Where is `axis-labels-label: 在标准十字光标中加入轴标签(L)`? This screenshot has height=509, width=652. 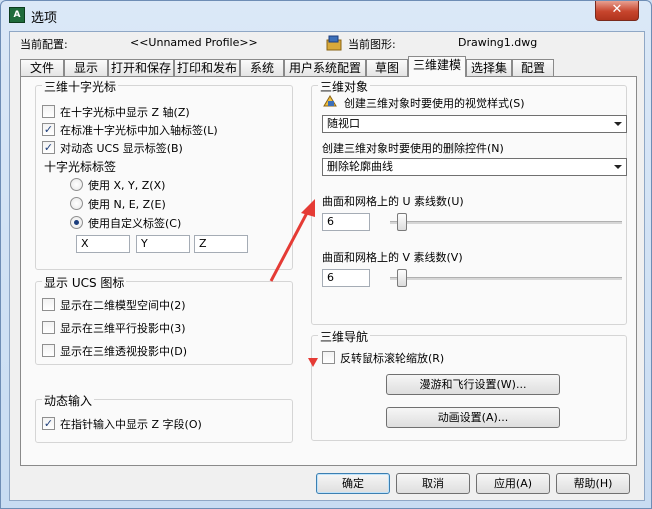 axis-labels-label: 在标准十字光标中加入轴标签(L) is located at coordinates (139, 130).